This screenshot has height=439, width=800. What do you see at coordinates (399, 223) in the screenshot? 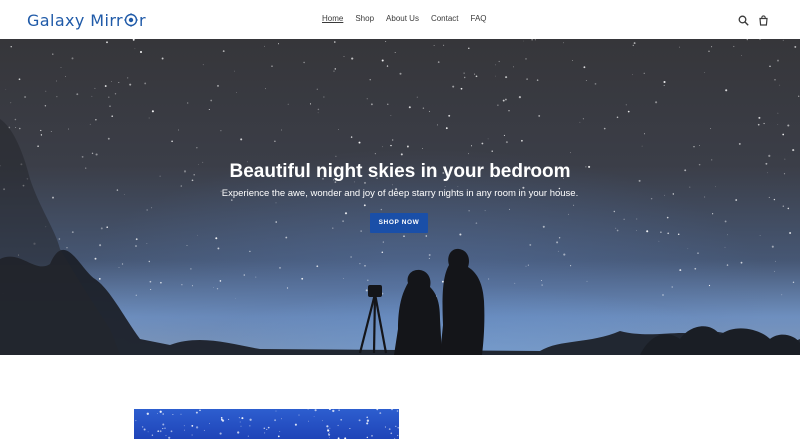
I see `shop-now-button: SHOP NOW` at bounding box center [399, 223].